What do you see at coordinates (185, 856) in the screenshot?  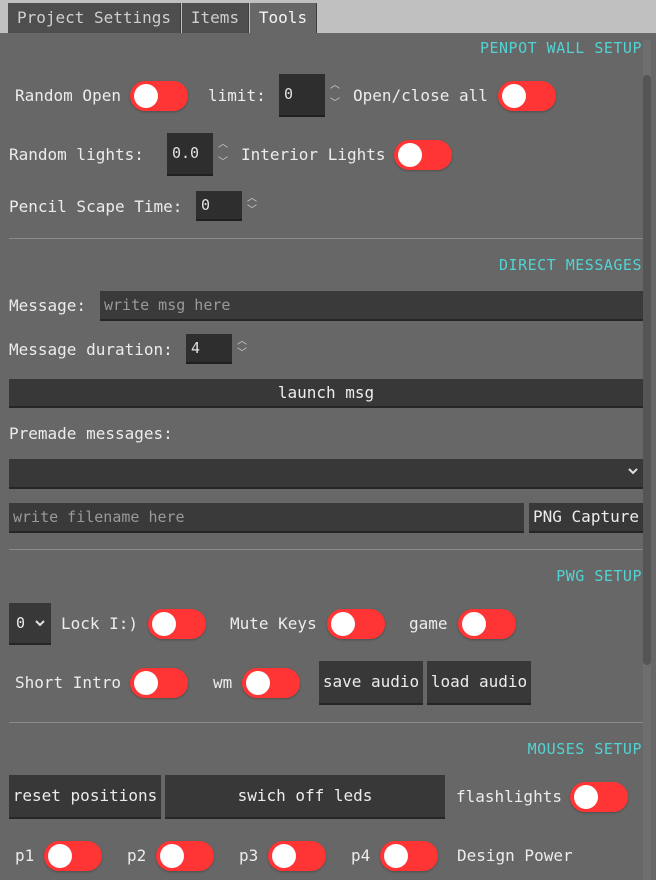 I see `p2-toggle` at bounding box center [185, 856].